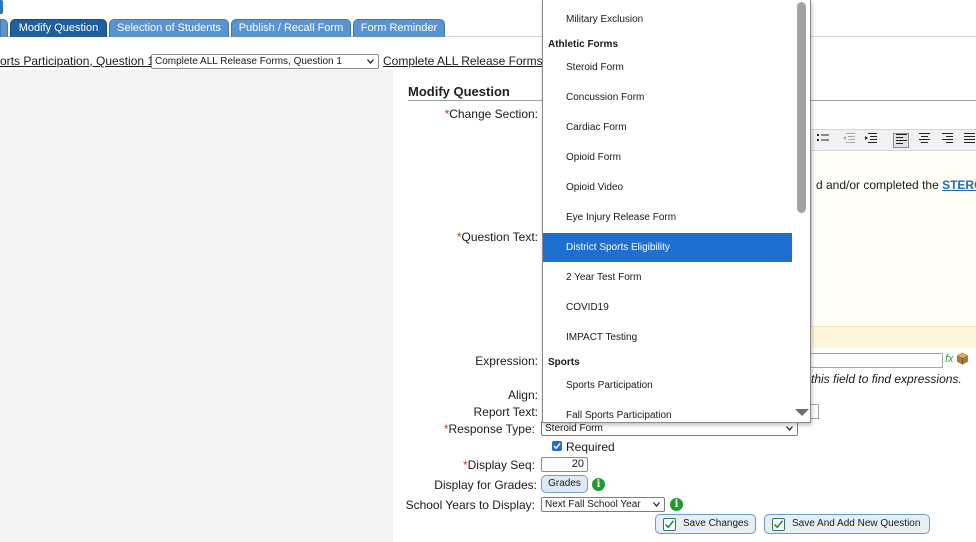  Describe the element at coordinates (564, 362) in the screenshot. I see `dropdown-group-label: Sports` at that location.